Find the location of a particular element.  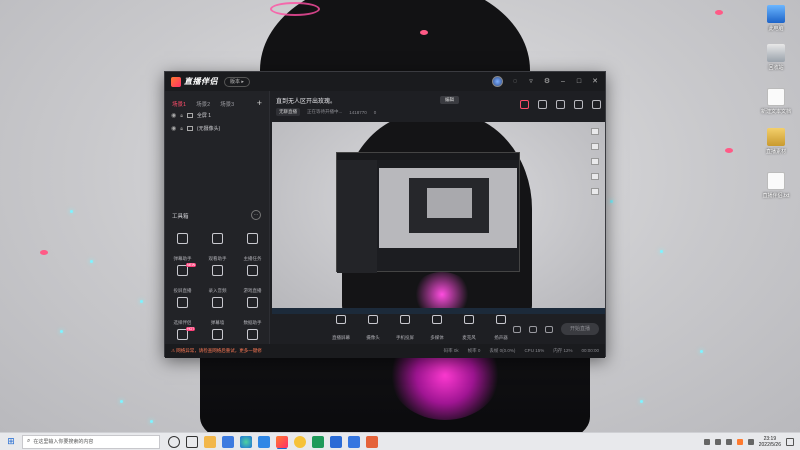

source-item-fullscreen: ◉ 🔒︎ 全屏 1 is located at coordinates (217, 115).